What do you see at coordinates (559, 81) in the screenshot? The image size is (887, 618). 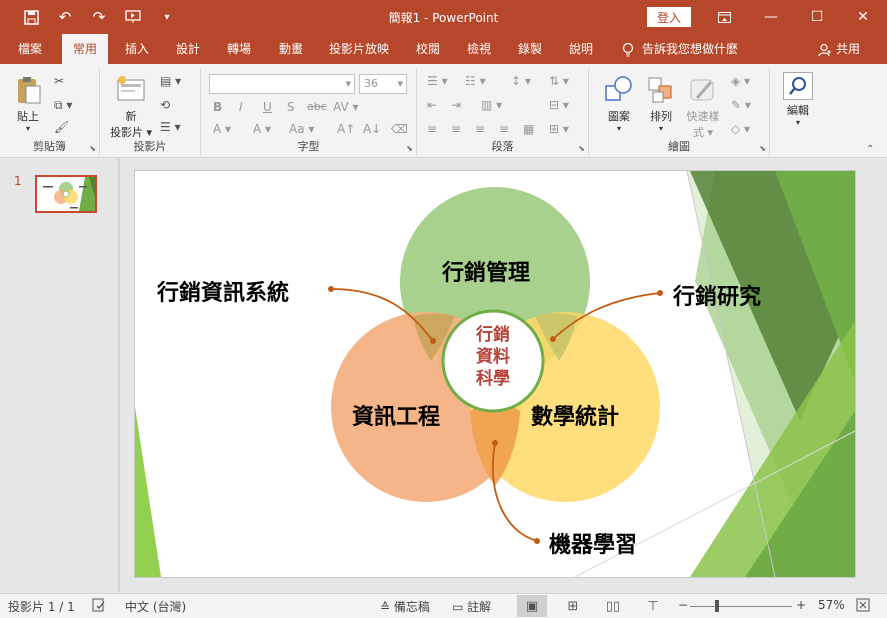 I see `text-direction-icon: ⇅ ▾` at bounding box center [559, 81].